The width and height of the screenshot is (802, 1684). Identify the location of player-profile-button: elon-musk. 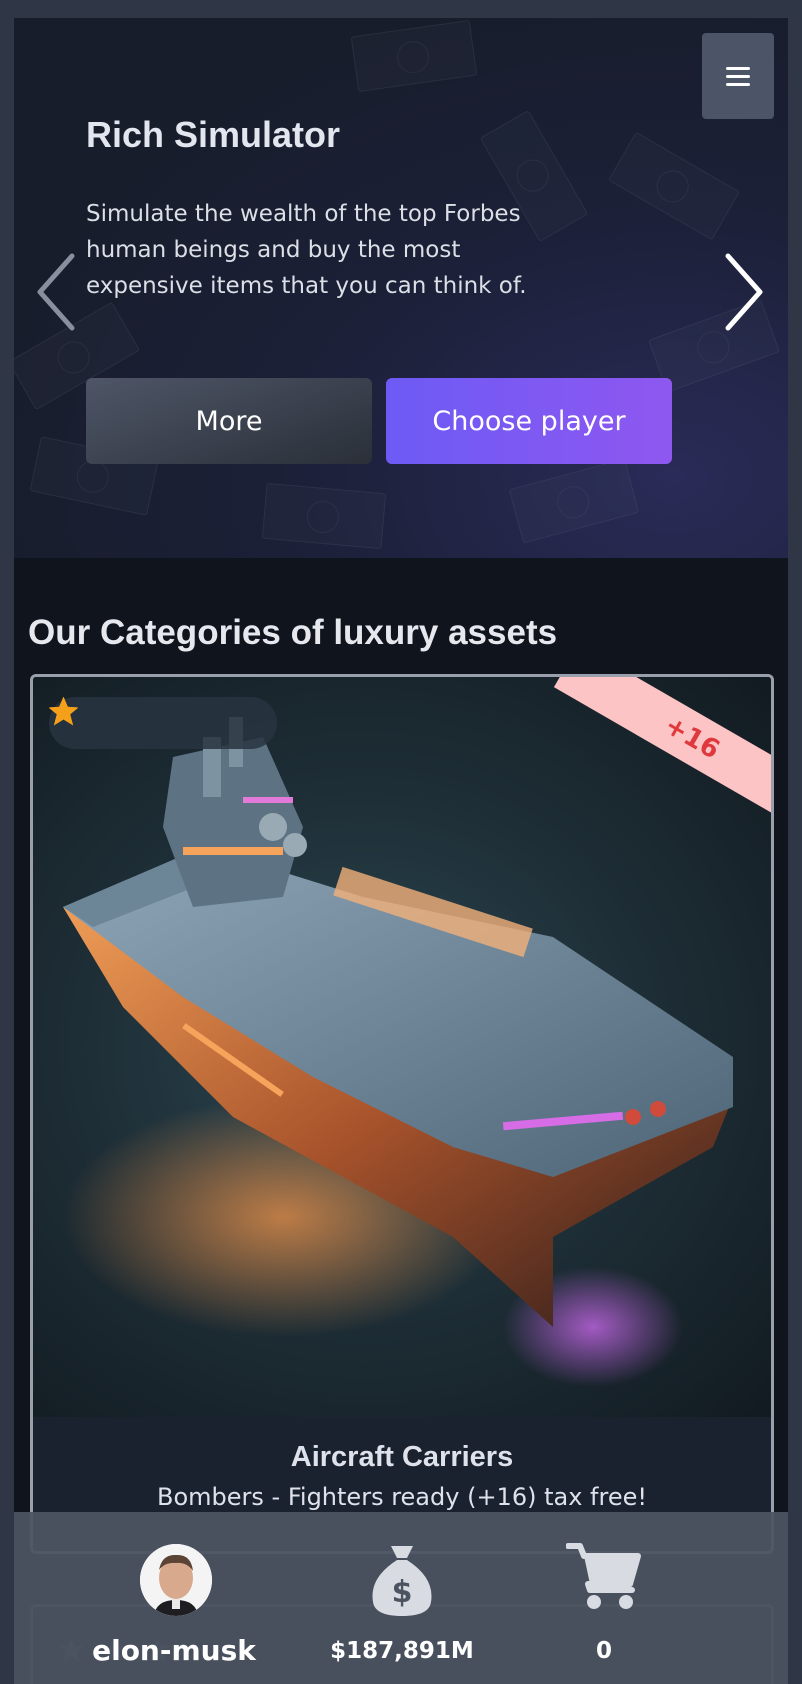
(174, 1598).